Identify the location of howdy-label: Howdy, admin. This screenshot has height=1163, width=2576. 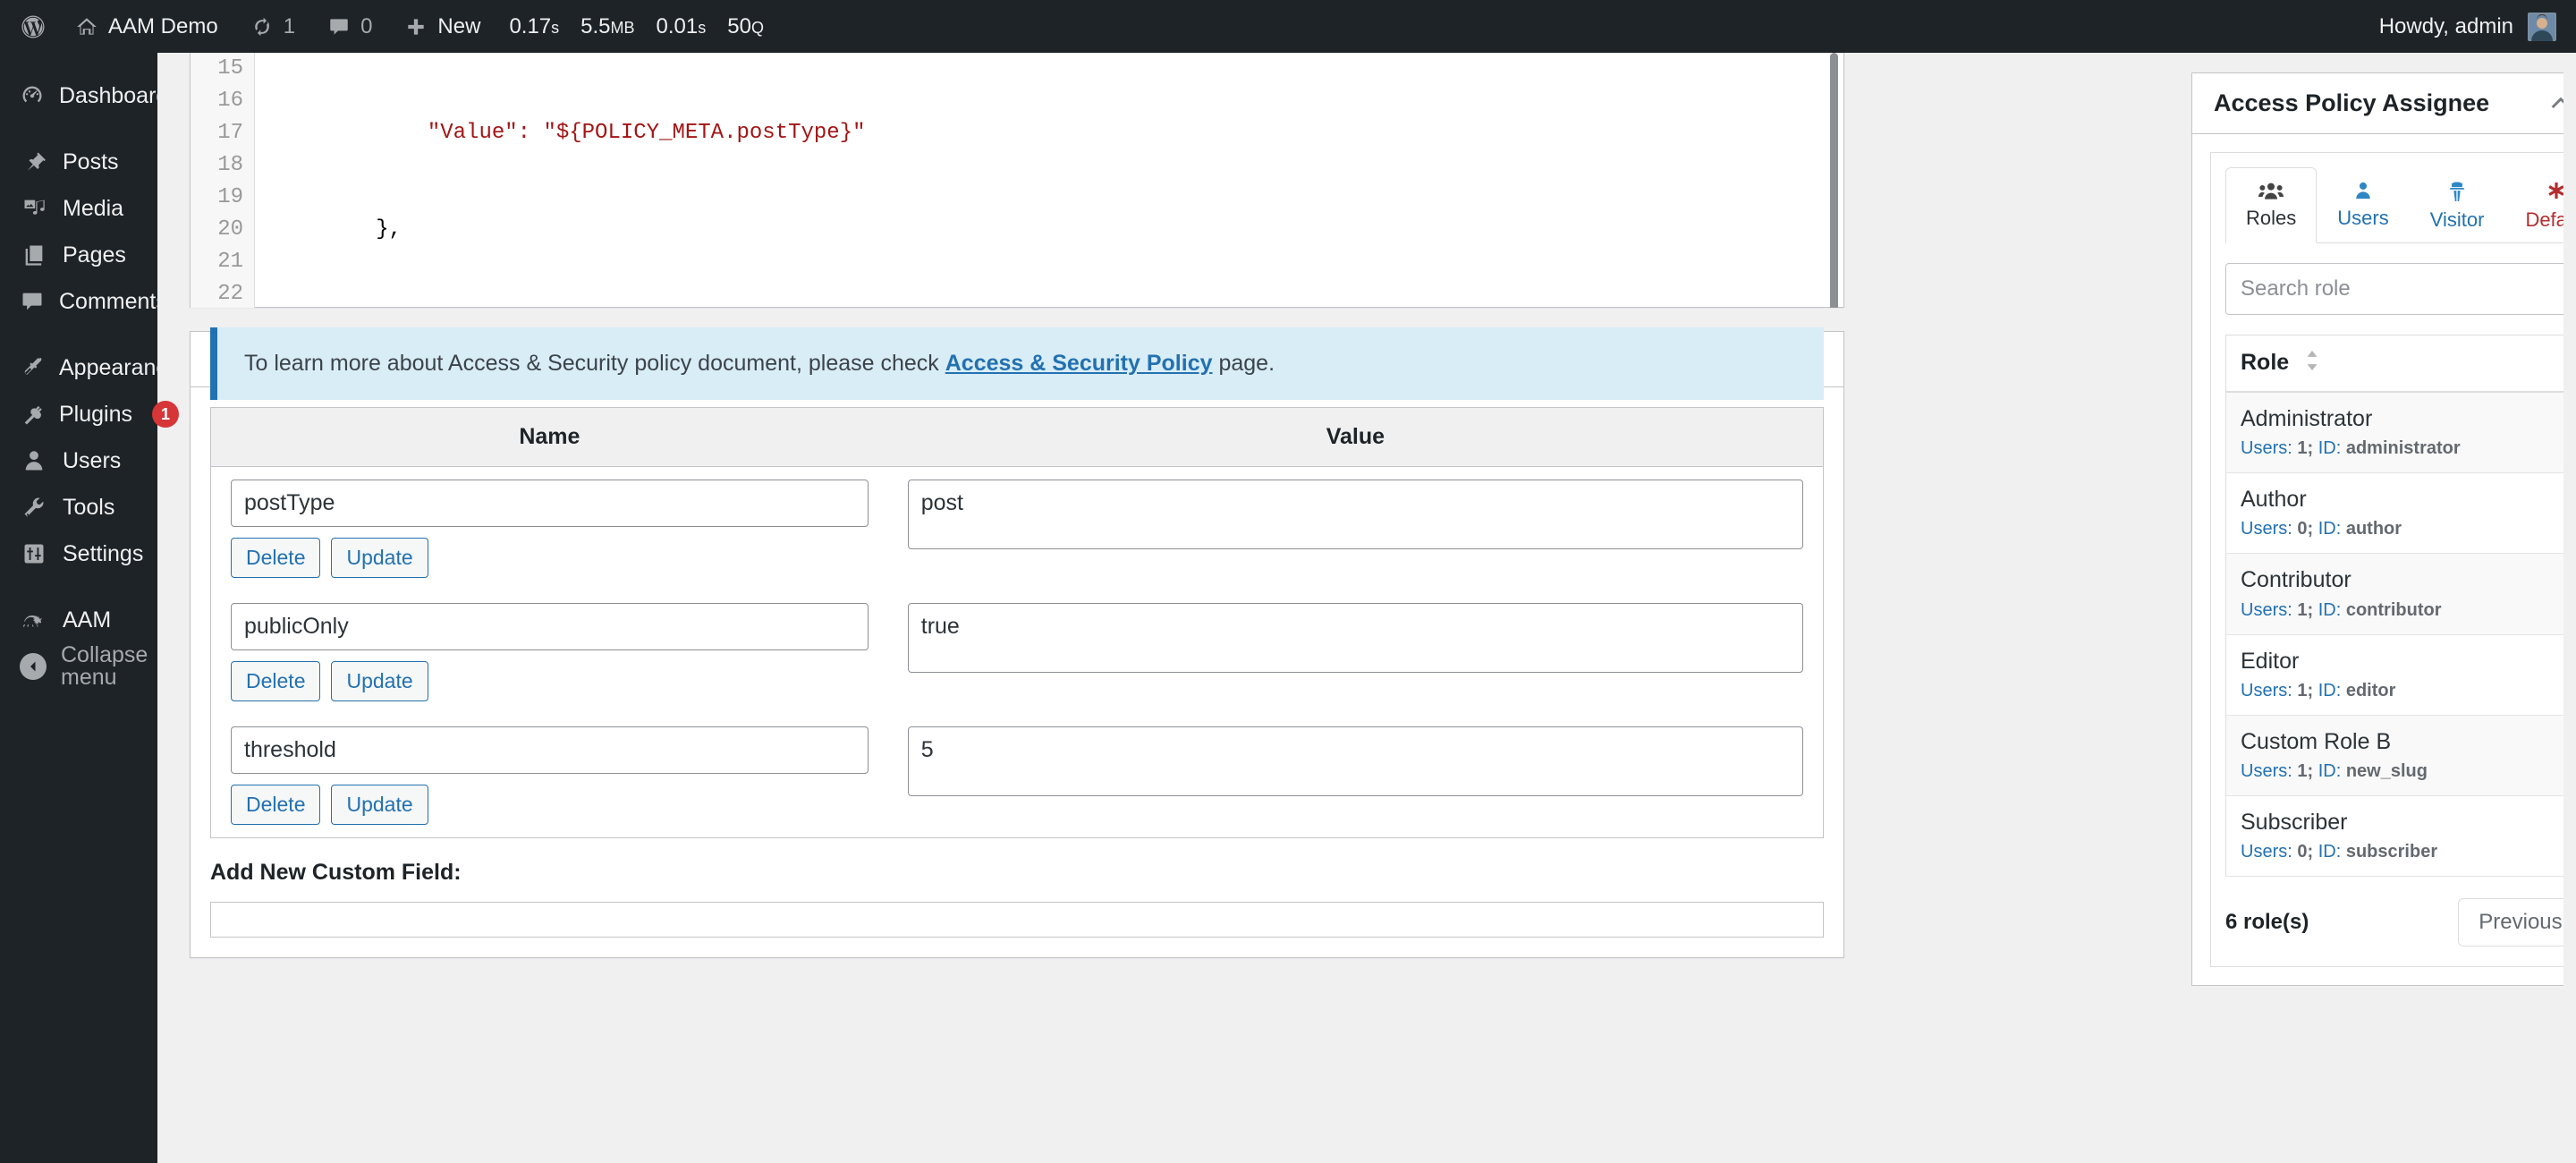
(2446, 26).